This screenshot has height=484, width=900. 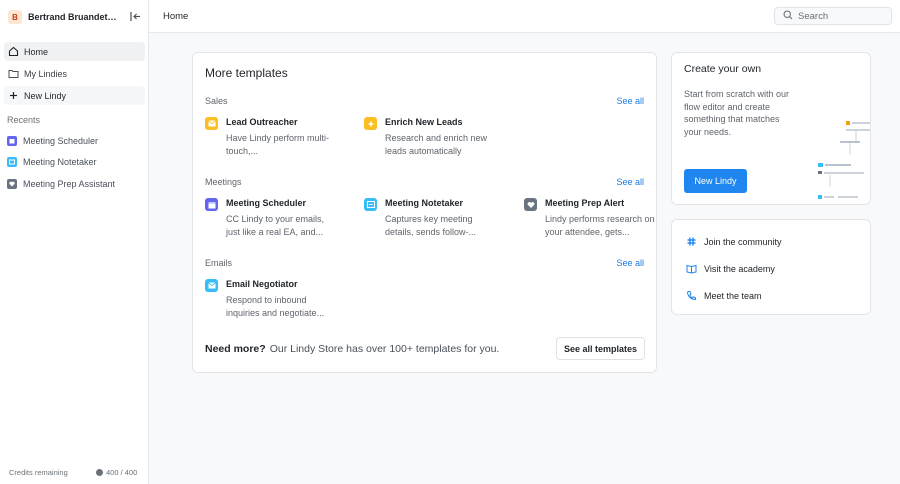 What do you see at coordinates (122, 472) in the screenshot?
I see `credits-value-text: 400 / 400` at bounding box center [122, 472].